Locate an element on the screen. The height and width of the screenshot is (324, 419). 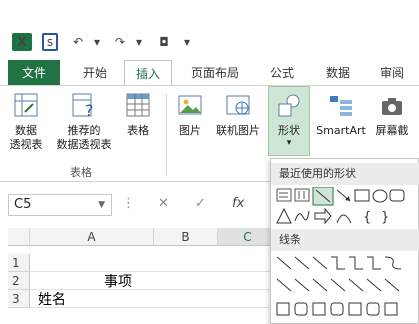
smartart-button: SmartArt is located at coordinates (341, 114).